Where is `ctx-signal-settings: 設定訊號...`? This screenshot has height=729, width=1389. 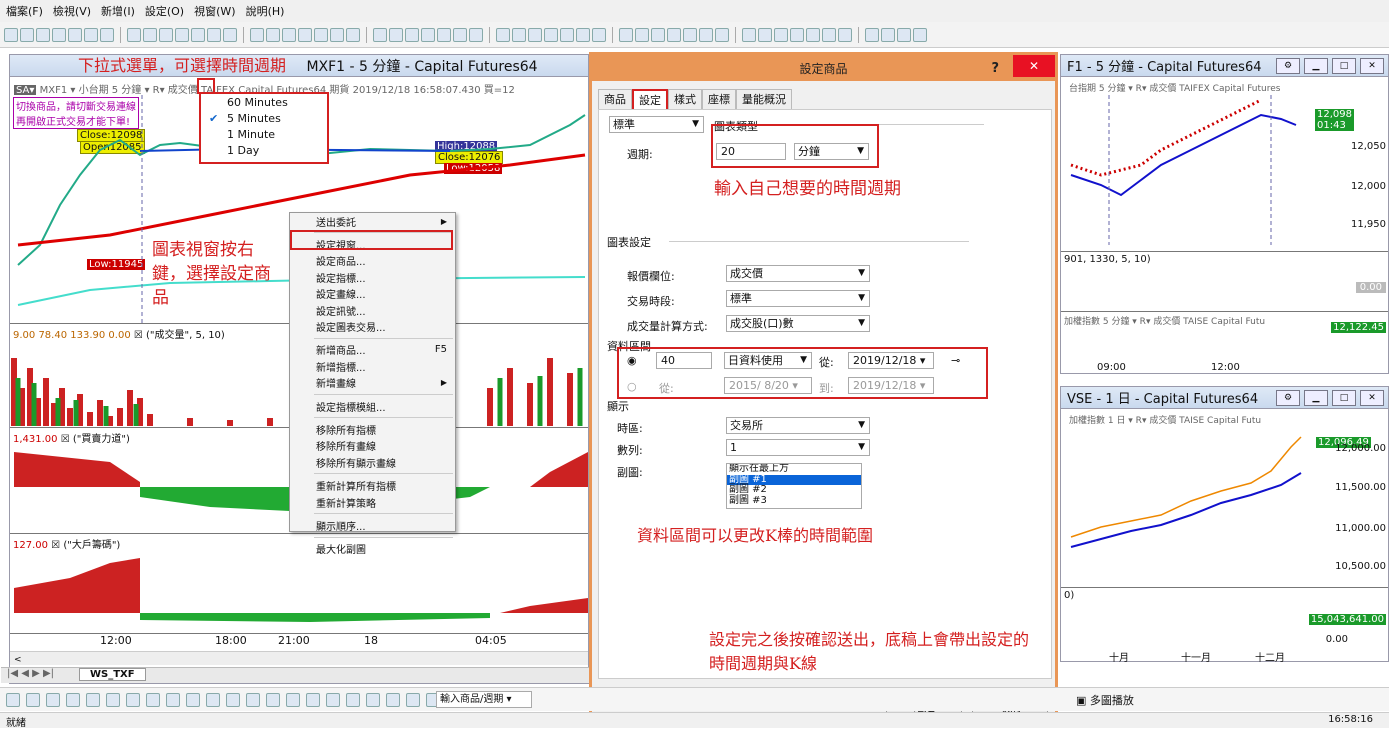
ctx-signal-settings: 設定訊號... is located at coordinates (372, 310).